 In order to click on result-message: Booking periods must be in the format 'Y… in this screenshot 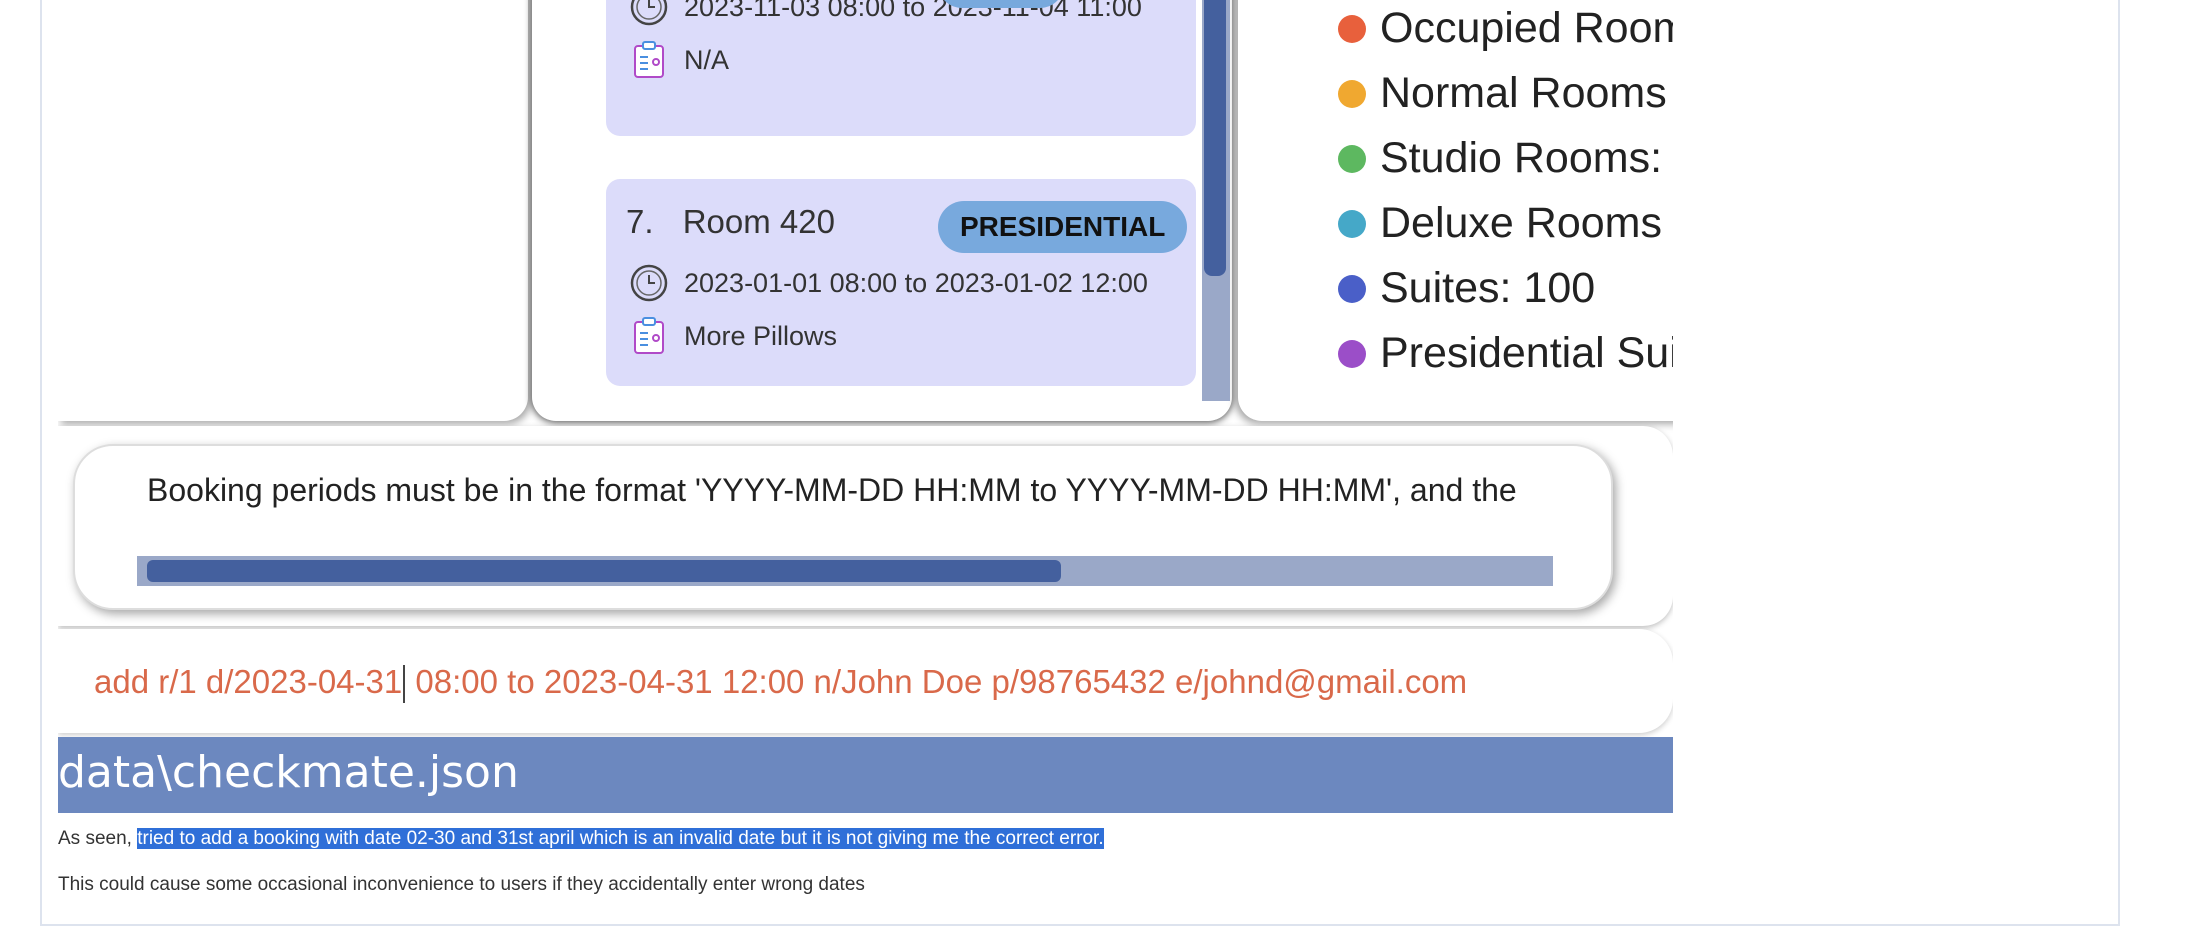, I will do `click(832, 490)`.